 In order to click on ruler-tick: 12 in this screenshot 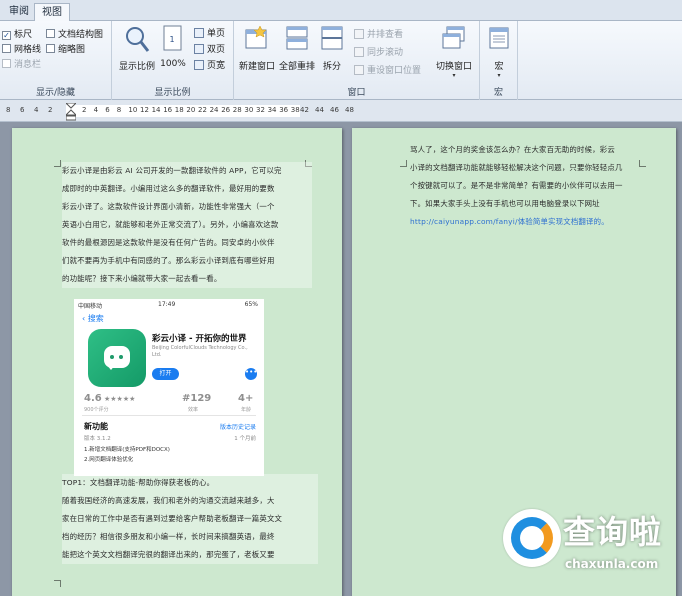, I will do `click(144, 110)`.